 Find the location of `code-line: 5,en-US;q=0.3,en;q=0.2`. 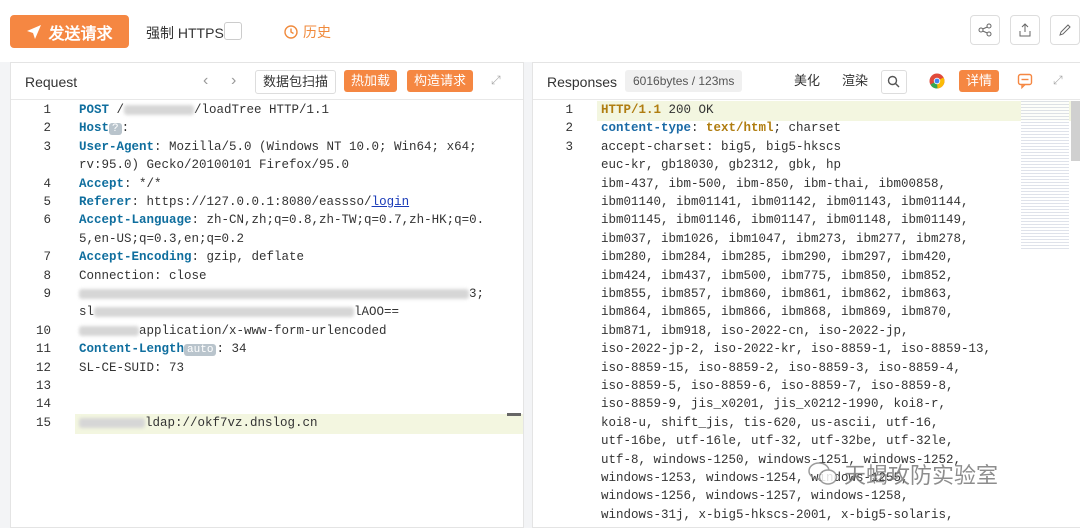

code-line: 5,en-US;q=0.3,en;q=0.2 is located at coordinates (161, 239).